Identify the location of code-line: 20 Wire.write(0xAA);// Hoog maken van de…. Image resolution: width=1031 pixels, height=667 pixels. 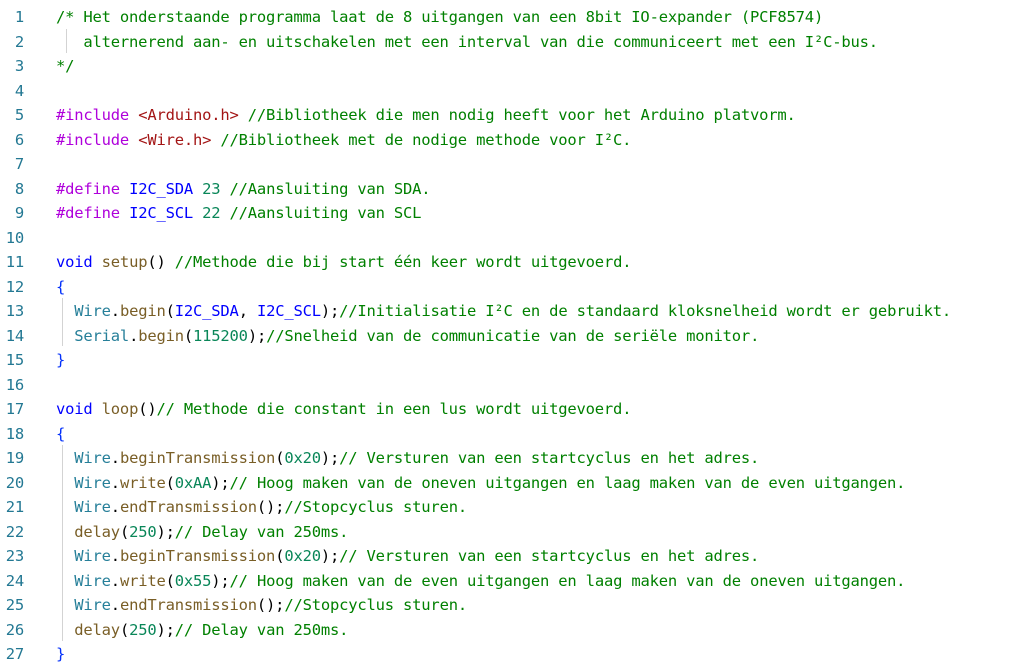
(515, 483).